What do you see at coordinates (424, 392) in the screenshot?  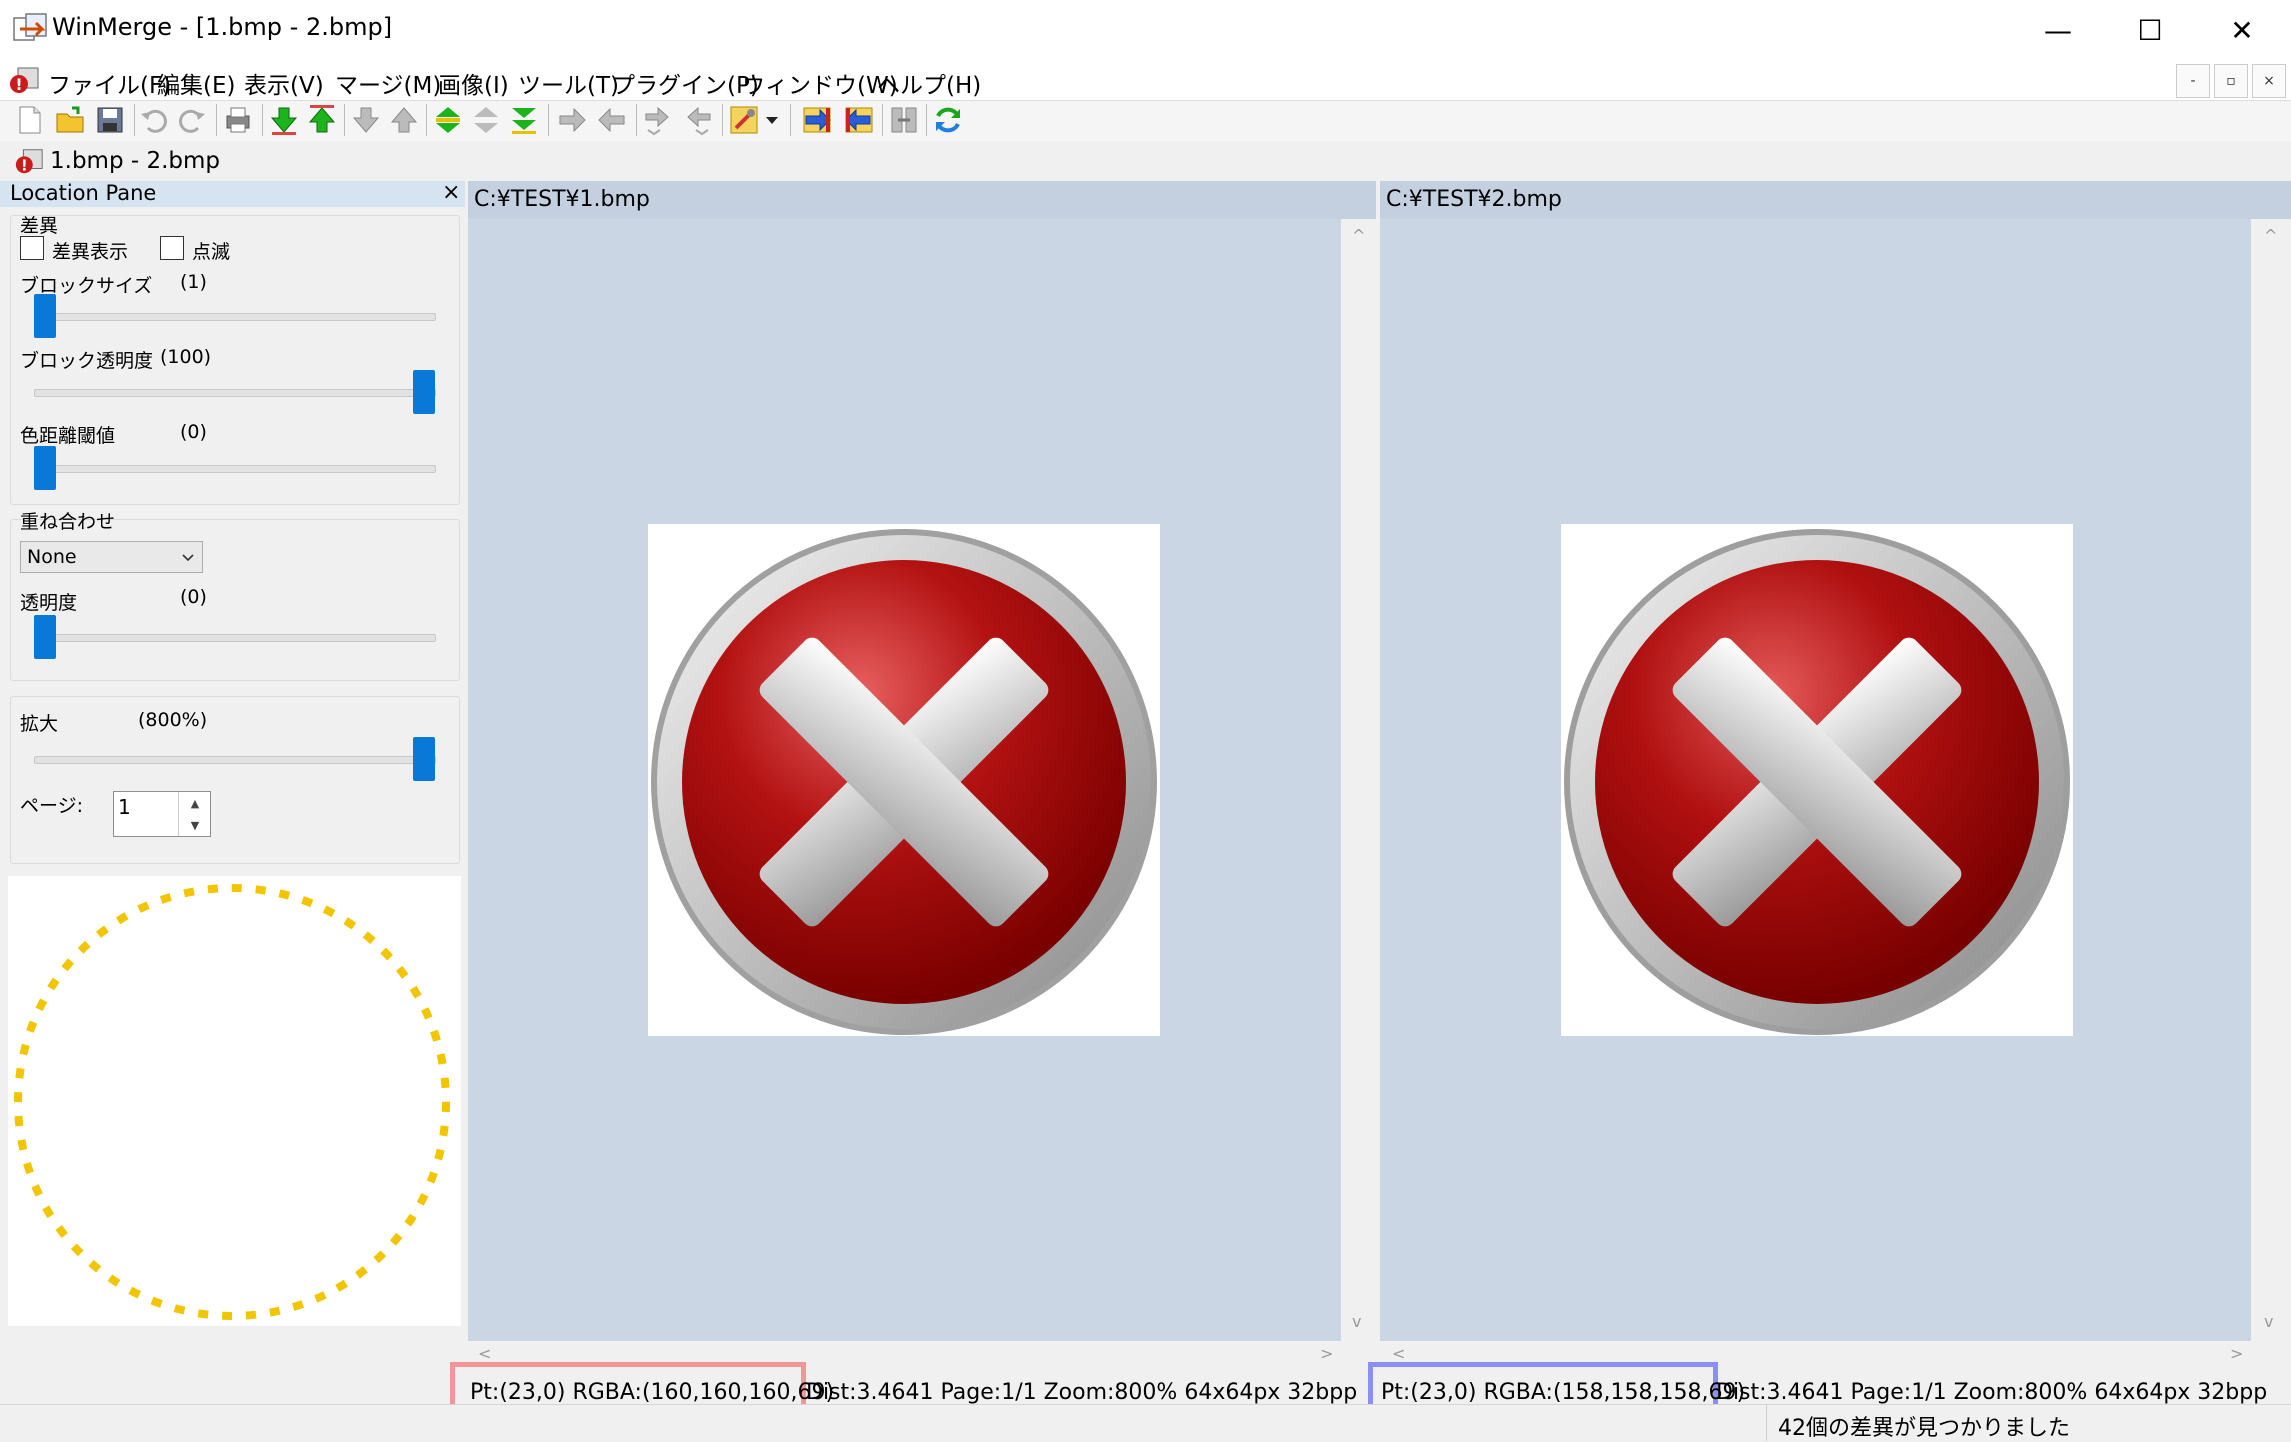 I see `block-alpha-slider-thumb` at bounding box center [424, 392].